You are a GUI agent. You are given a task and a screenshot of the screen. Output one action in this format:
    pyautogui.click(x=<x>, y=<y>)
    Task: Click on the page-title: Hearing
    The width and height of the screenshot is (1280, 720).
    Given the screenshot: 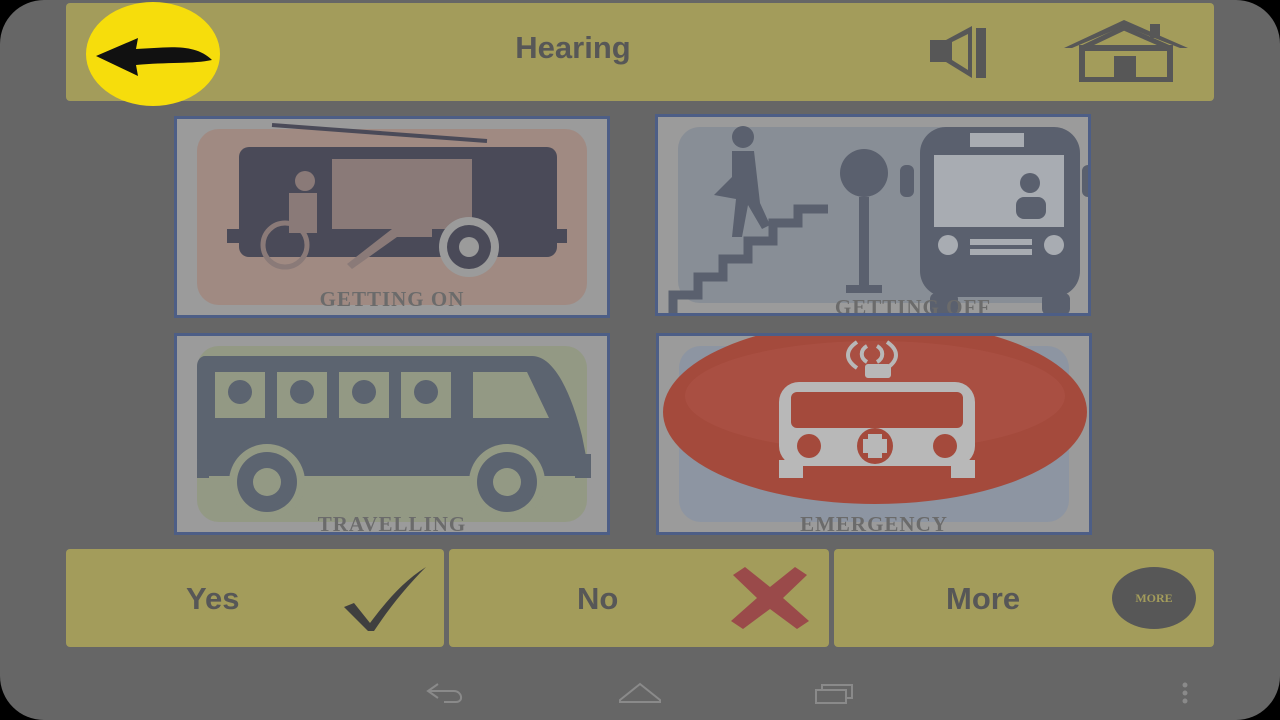 What is the action you would take?
    pyautogui.click(x=573, y=47)
    